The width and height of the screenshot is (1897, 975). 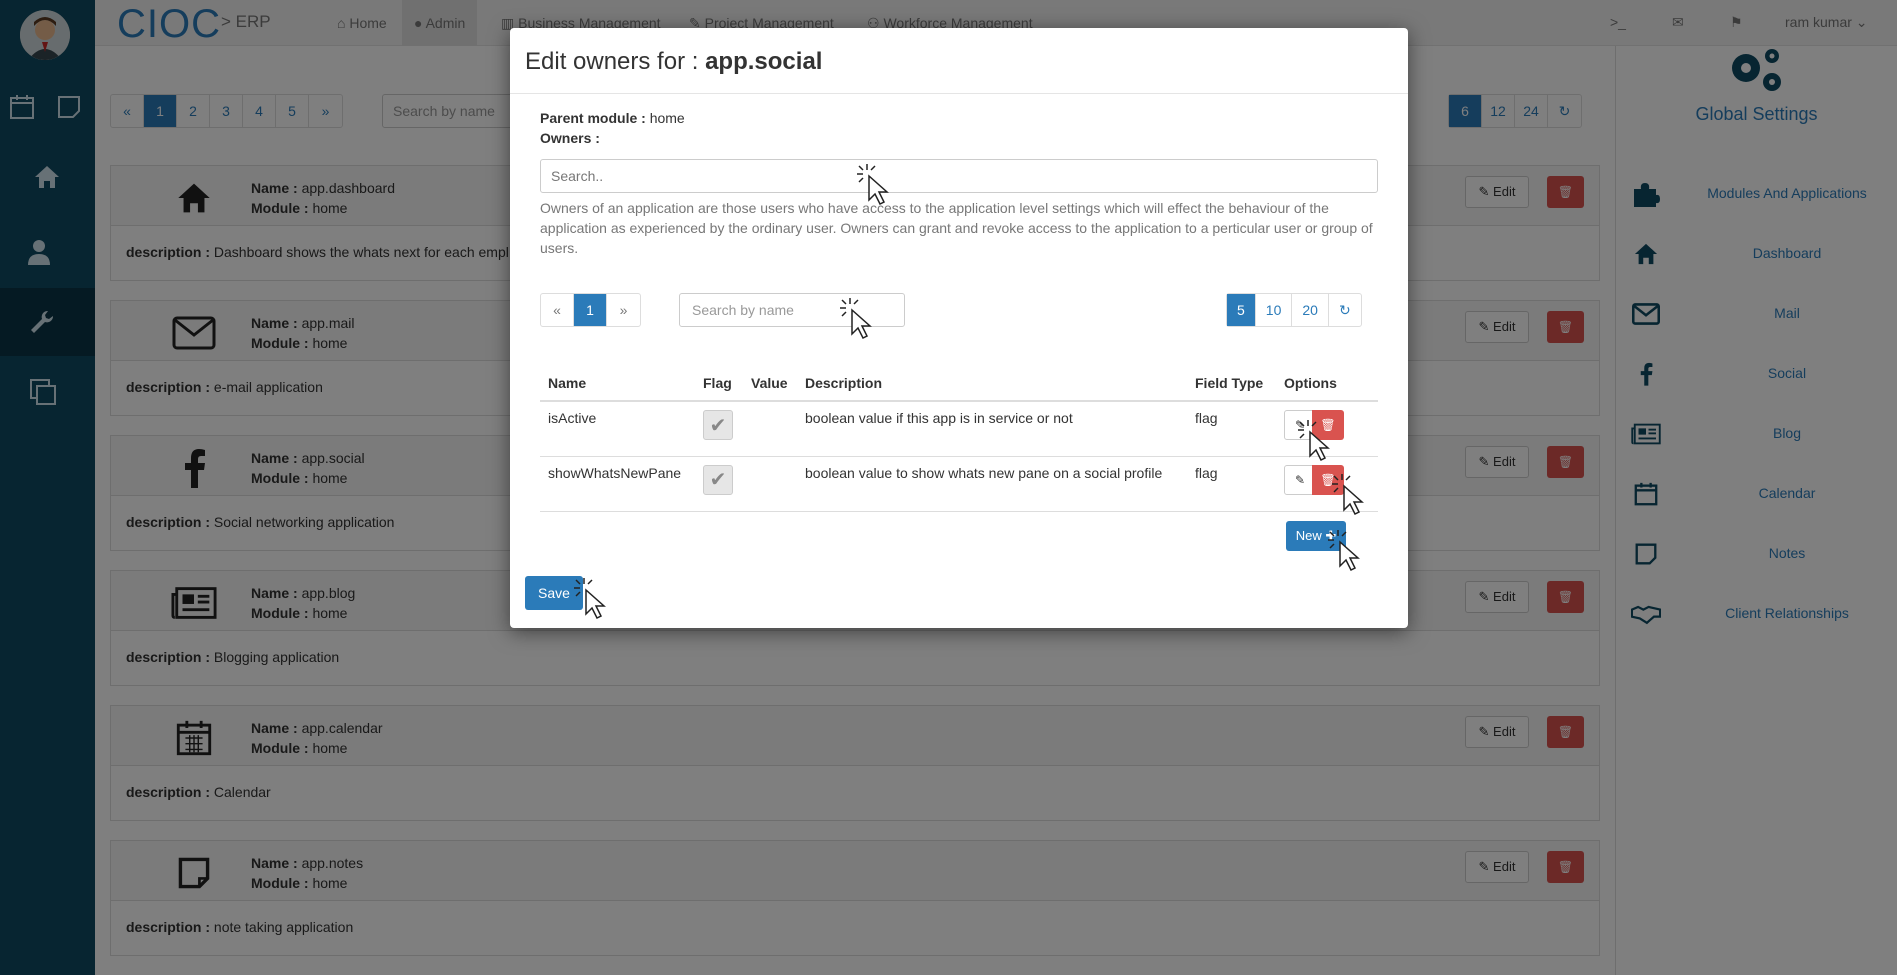 I want to click on col-options: Options, so click(x=1327, y=383).